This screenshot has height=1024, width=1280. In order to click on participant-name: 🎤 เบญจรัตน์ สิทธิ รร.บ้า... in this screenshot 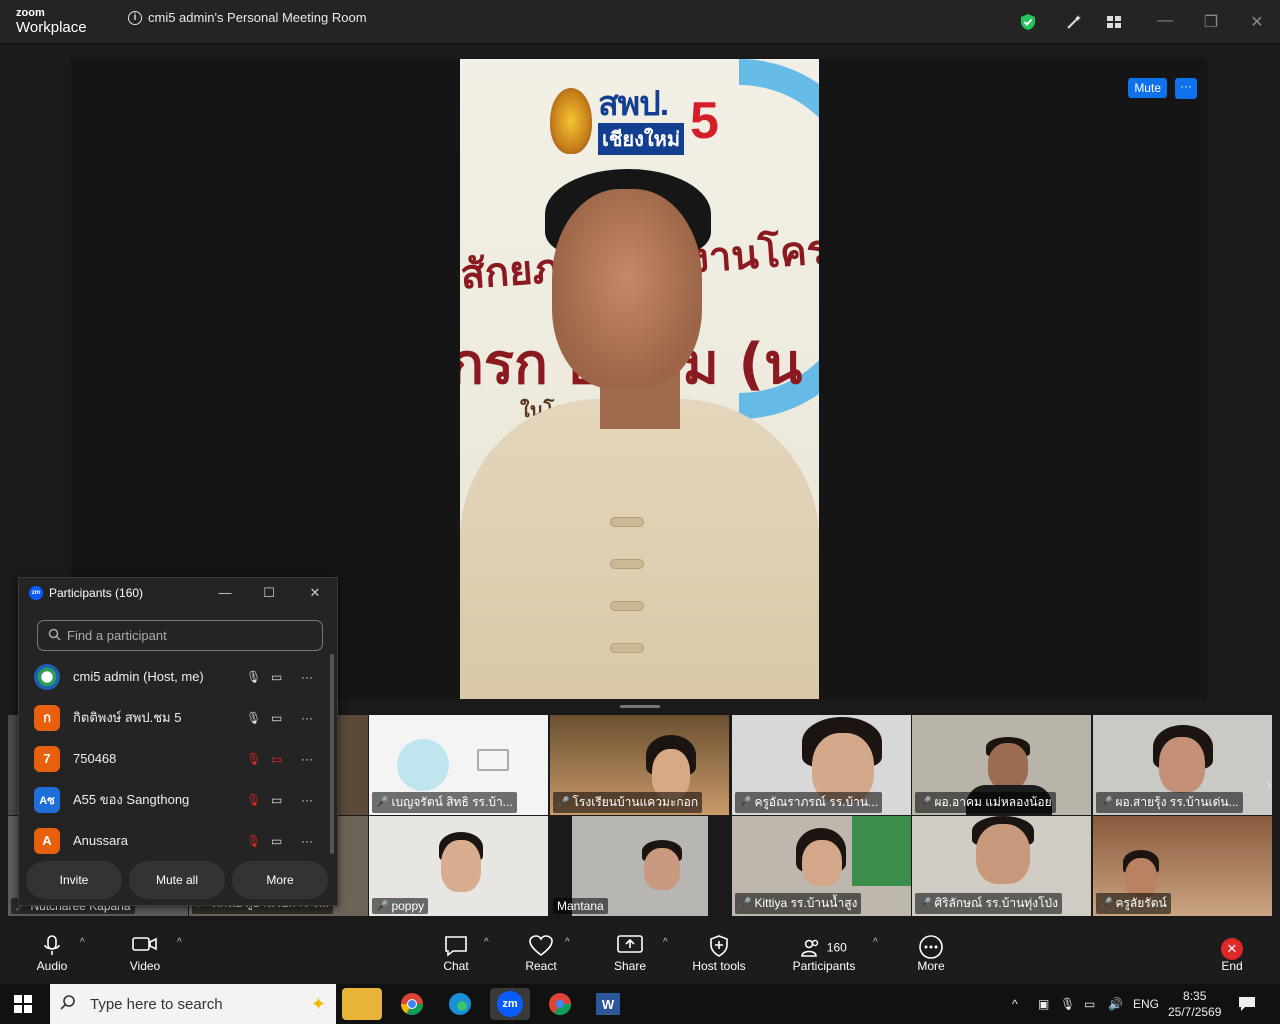, I will do `click(444, 802)`.